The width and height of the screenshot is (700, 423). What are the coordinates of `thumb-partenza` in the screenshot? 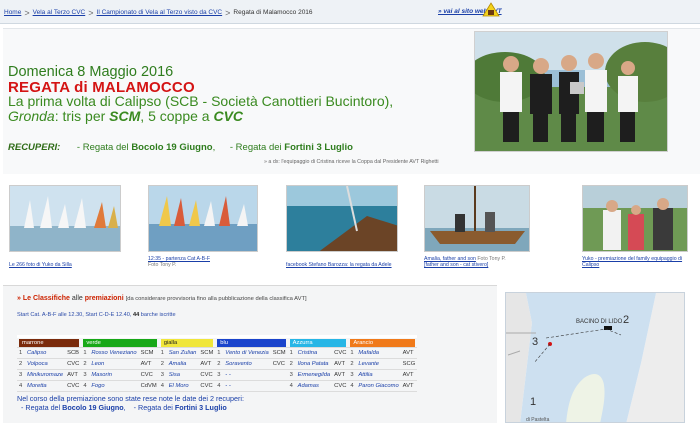 It's located at (203, 218).